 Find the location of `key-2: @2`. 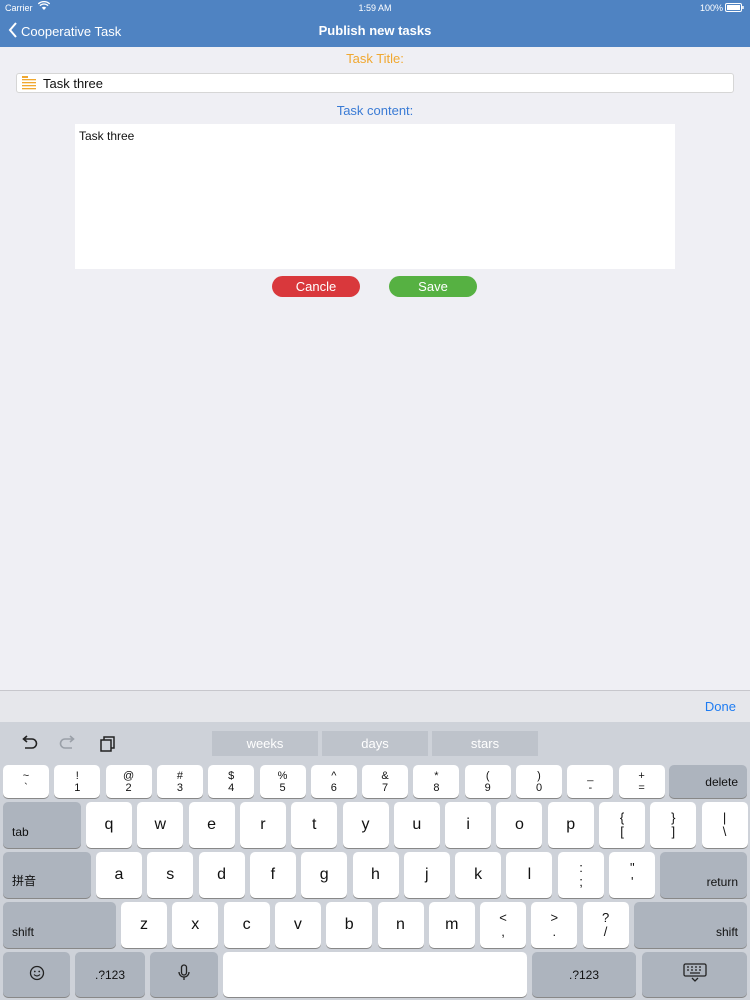

key-2: @2 is located at coordinates (128, 781).